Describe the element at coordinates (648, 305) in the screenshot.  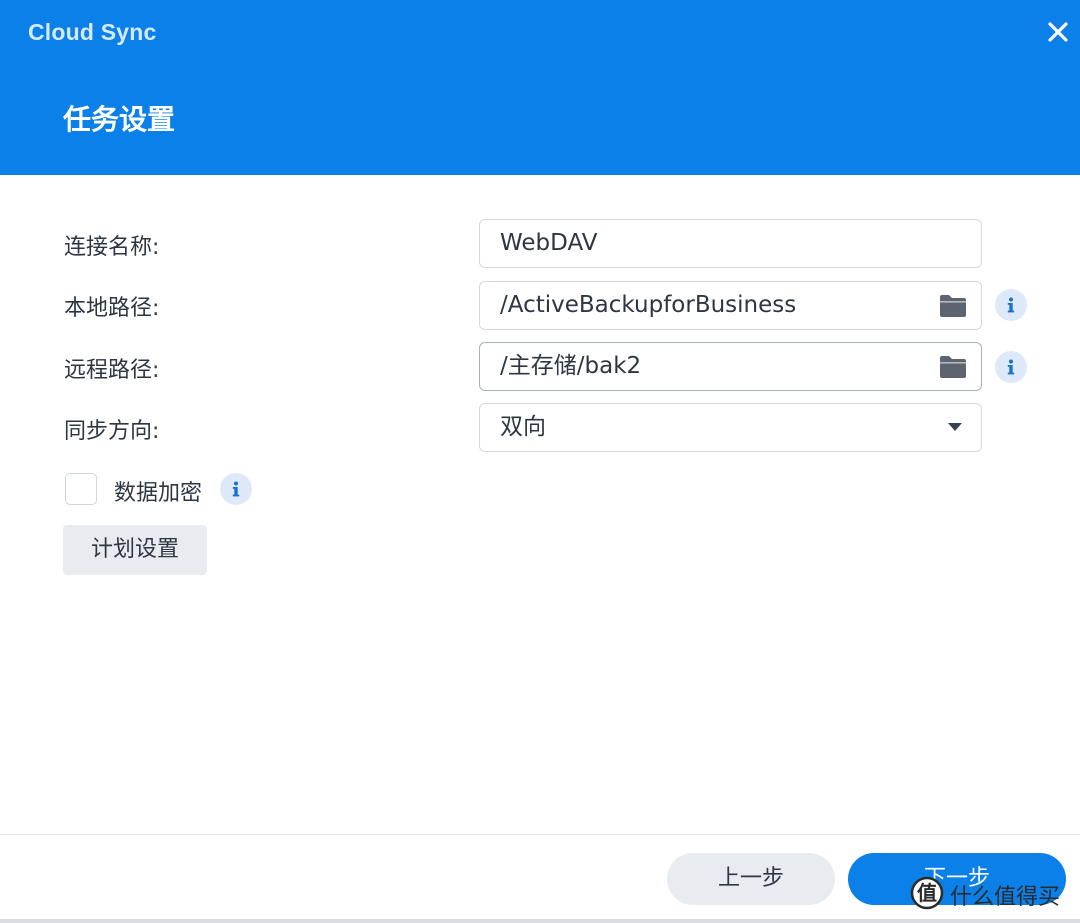
I see `local-path-value: /ActiveBackupforBusiness` at that location.